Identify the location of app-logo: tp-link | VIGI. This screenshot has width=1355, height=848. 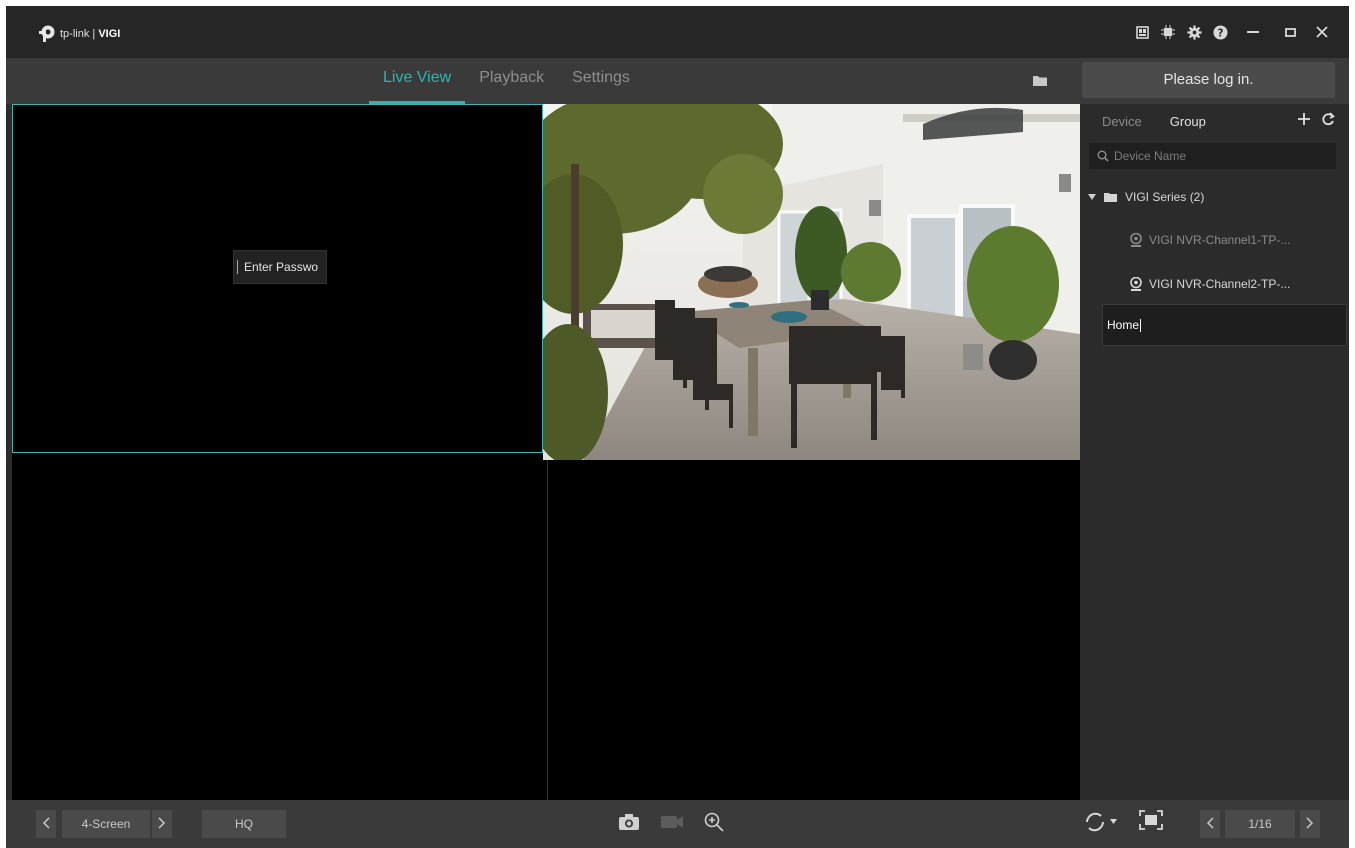
(78, 34).